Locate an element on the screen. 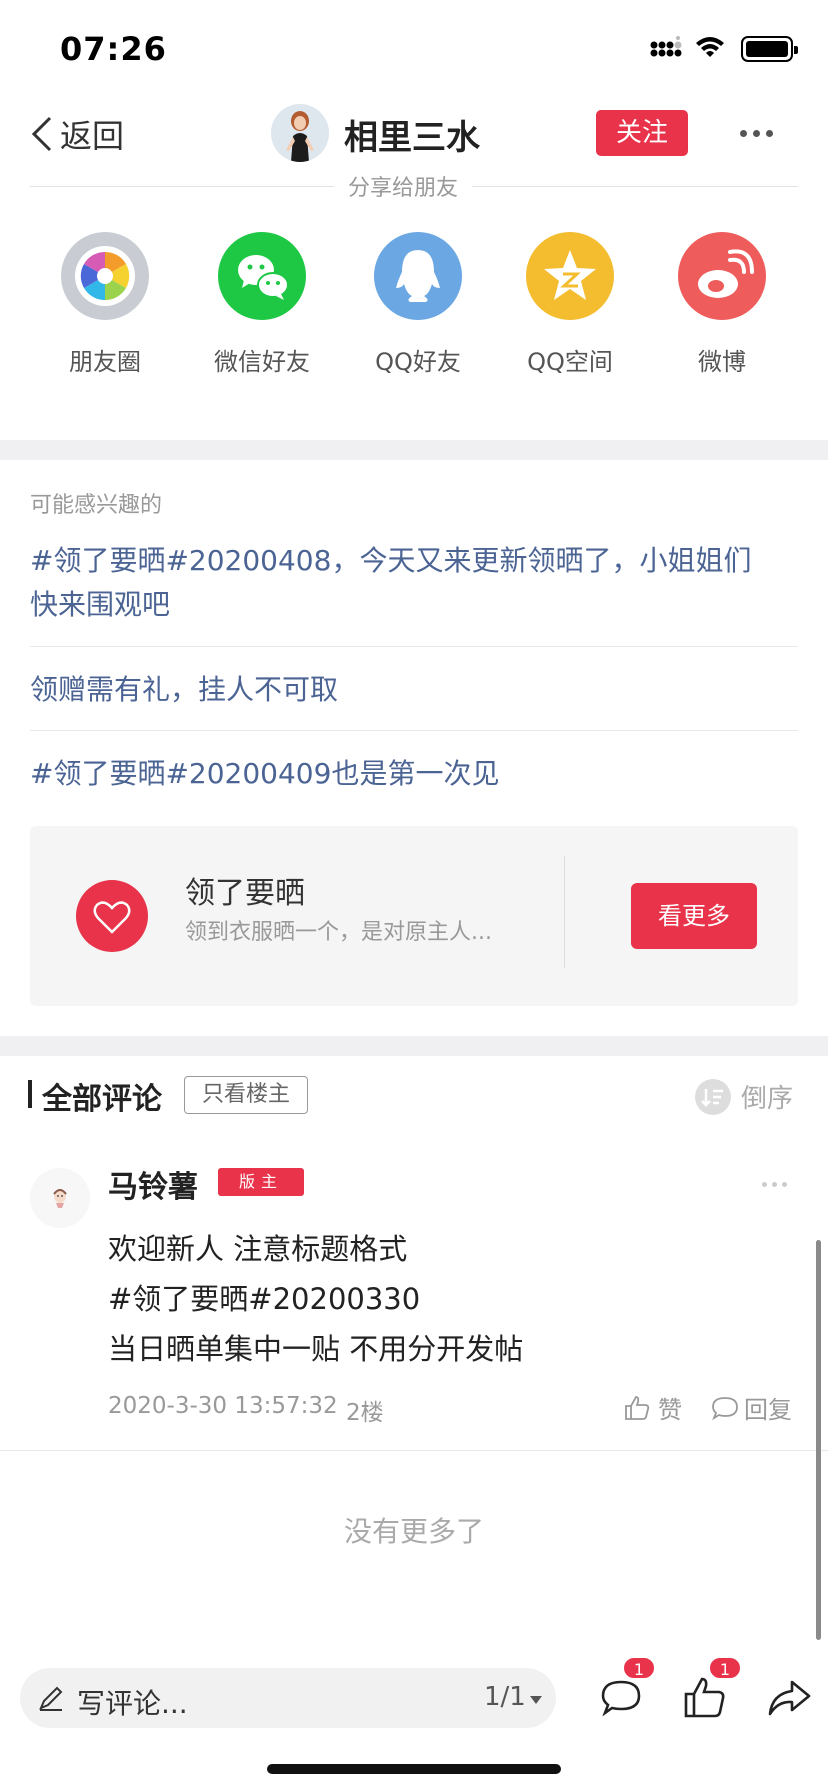 This screenshot has width=828, height=1792. reply-comment-button: 回复 is located at coordinates (751, 1407).